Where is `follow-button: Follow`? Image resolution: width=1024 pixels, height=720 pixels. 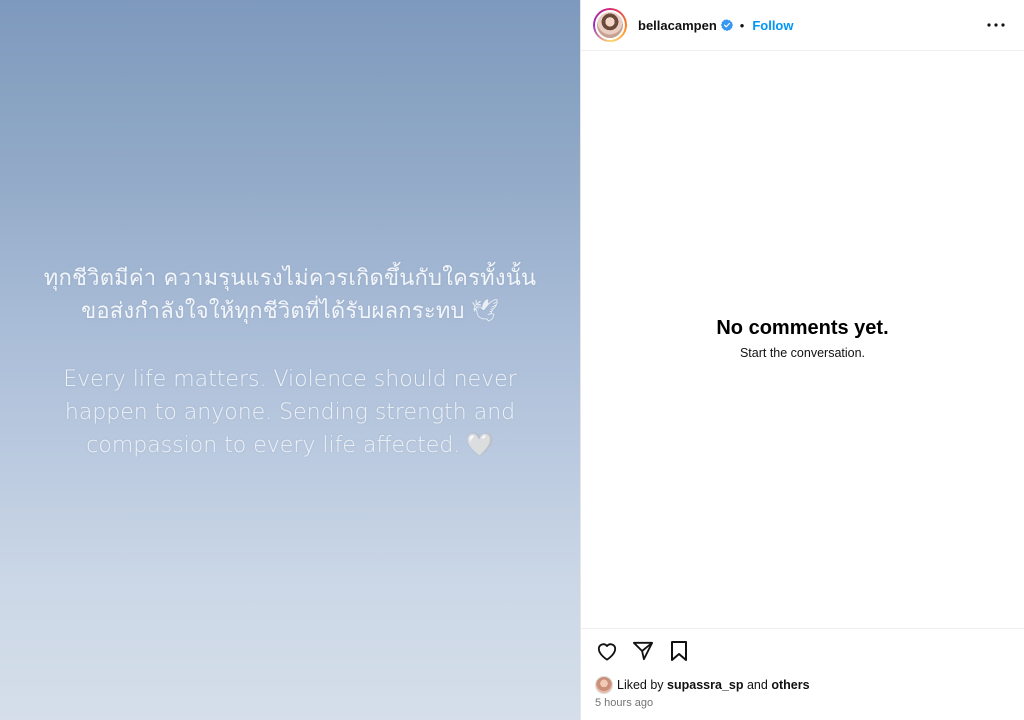 follow-button: Follow is located at coordinates (772, 25).